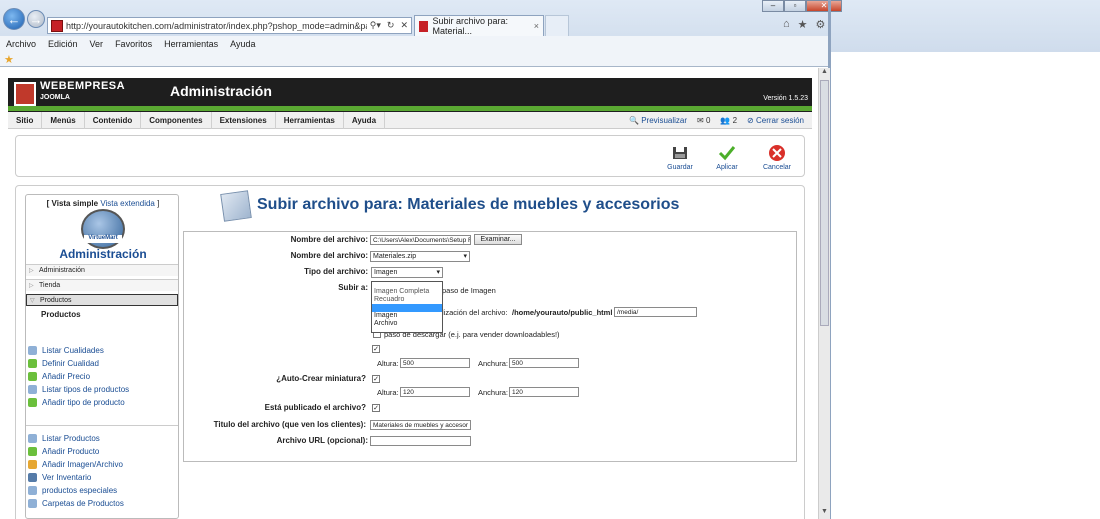 The width and height of the screenshot is (1100, 519). Describe the element at coordinates (75, 464) in the screenshot. I see `sidebar-link-anadir-imagen: Añadir Imagen/Archivo` at that location.